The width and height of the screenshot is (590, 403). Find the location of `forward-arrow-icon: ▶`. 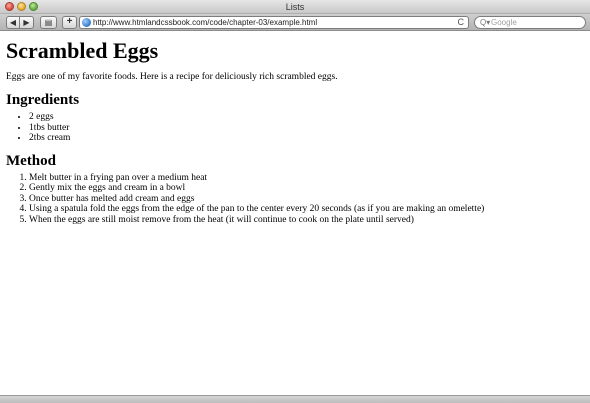

forward-arrow-icon: ▶ is located at coordinates (26, 22).